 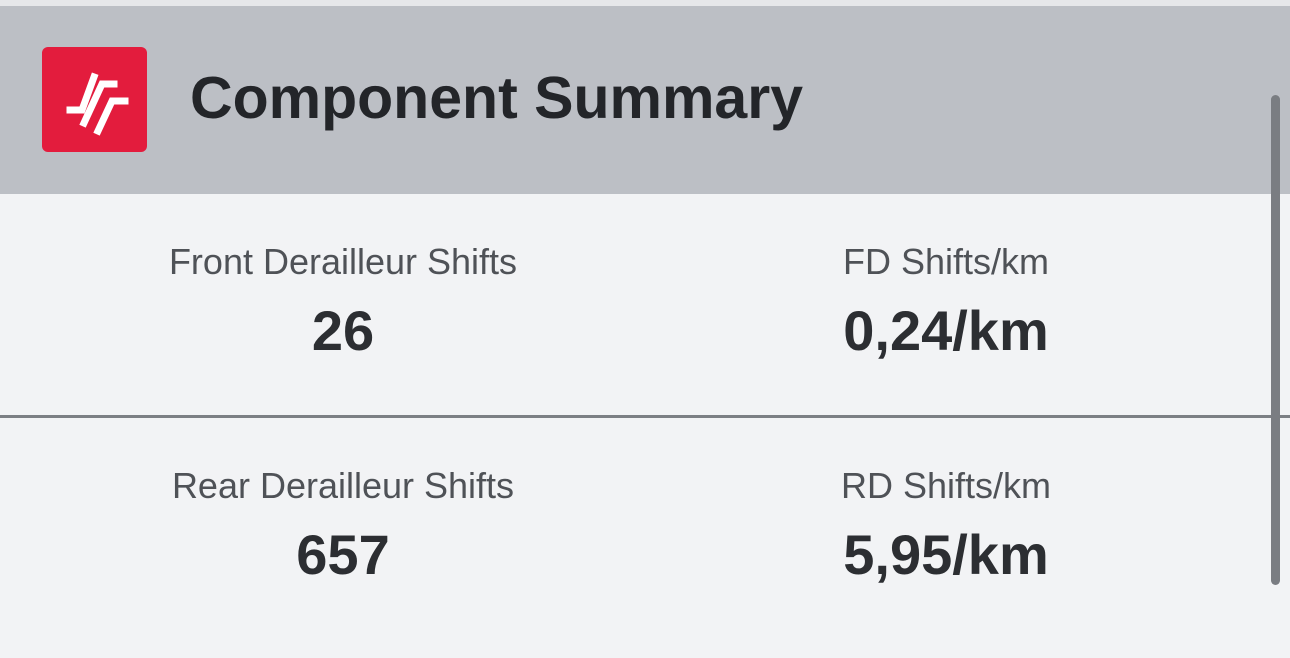 What do you see at coordinates (1275, 340) in the screenshot?
I see `vertical-scrollbar` at bounding box center [1275, 340].